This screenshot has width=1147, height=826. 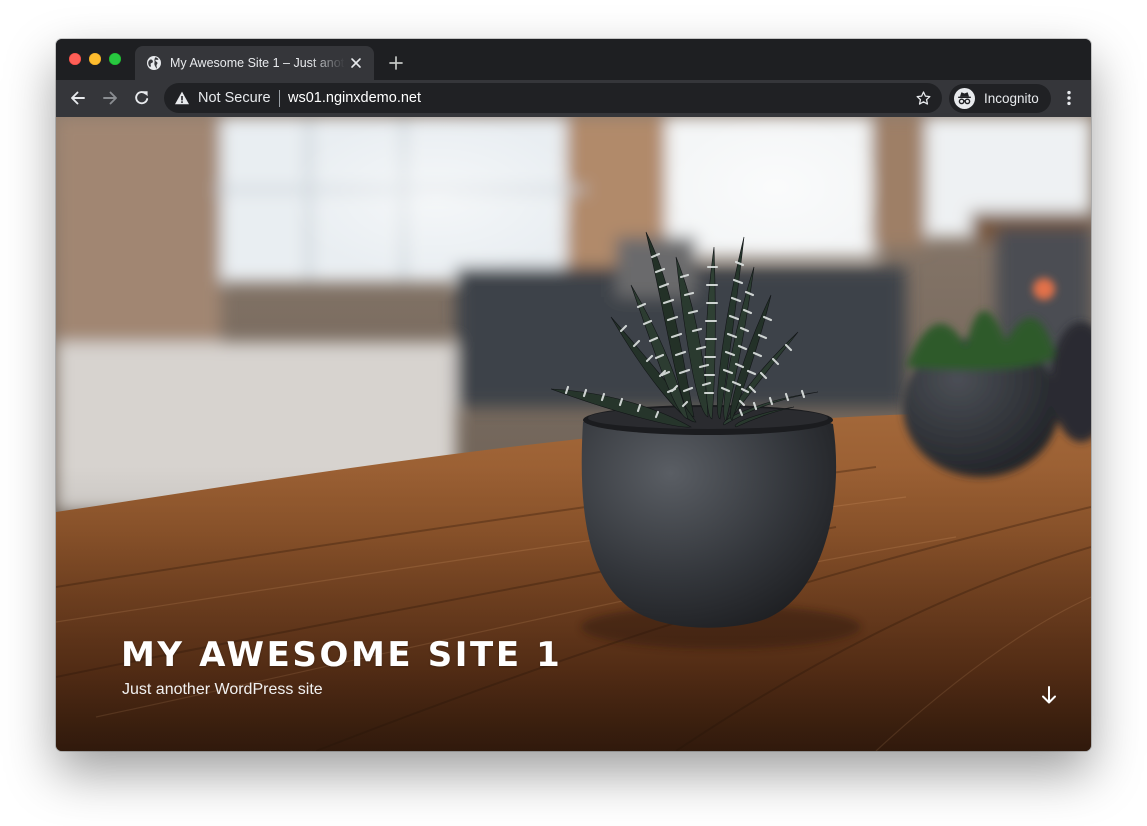 I want to click on minimize-window-button, so click(x=95, y=59).